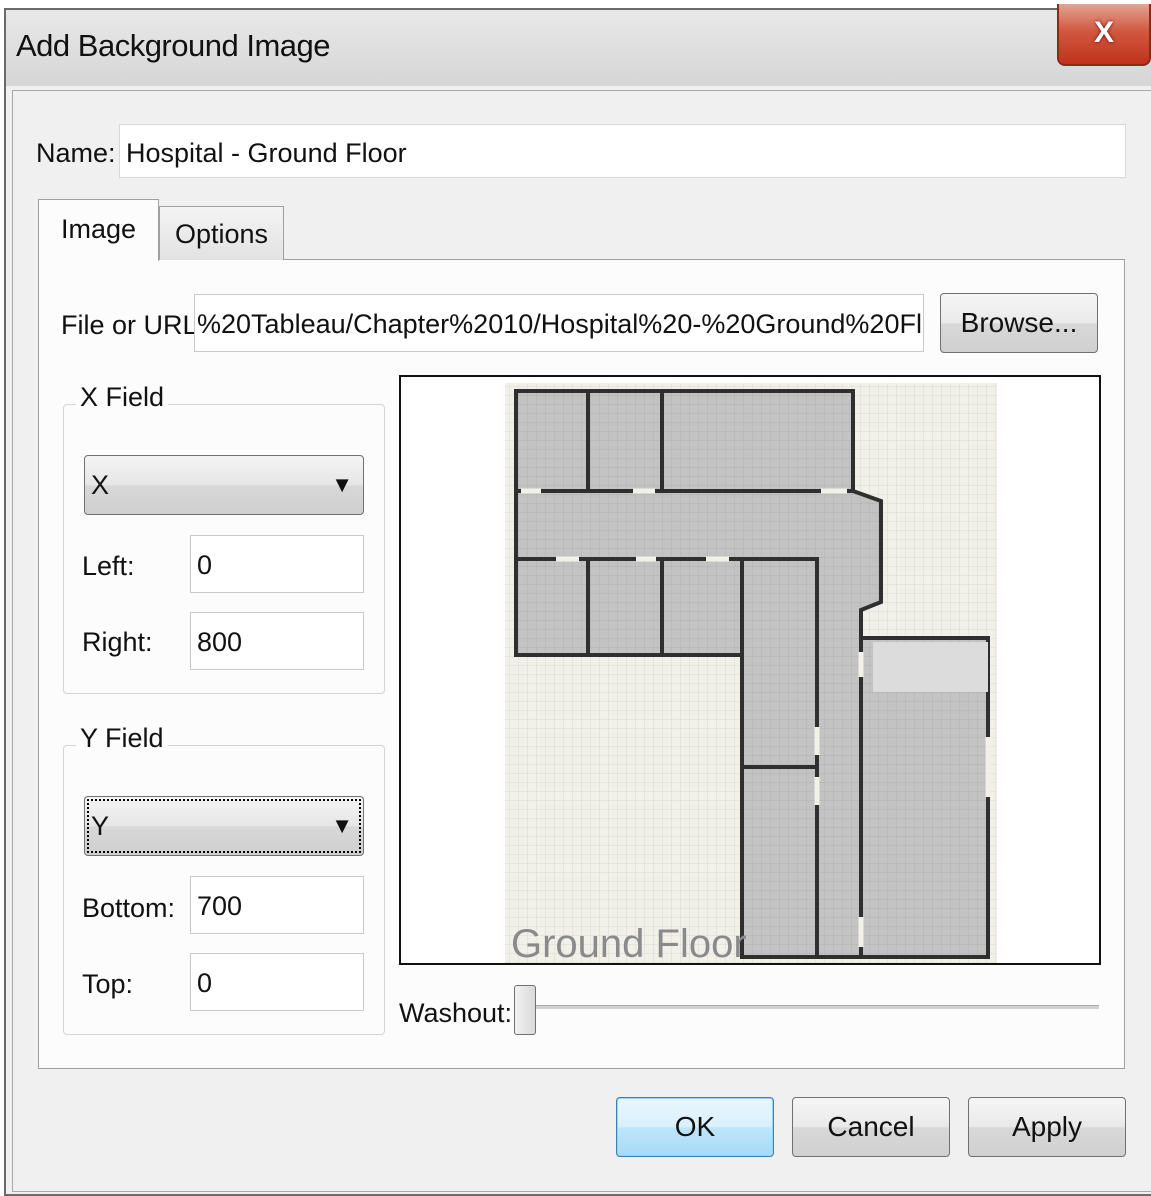  I want to click on x-field-select: X ▼, so click(224, 485).